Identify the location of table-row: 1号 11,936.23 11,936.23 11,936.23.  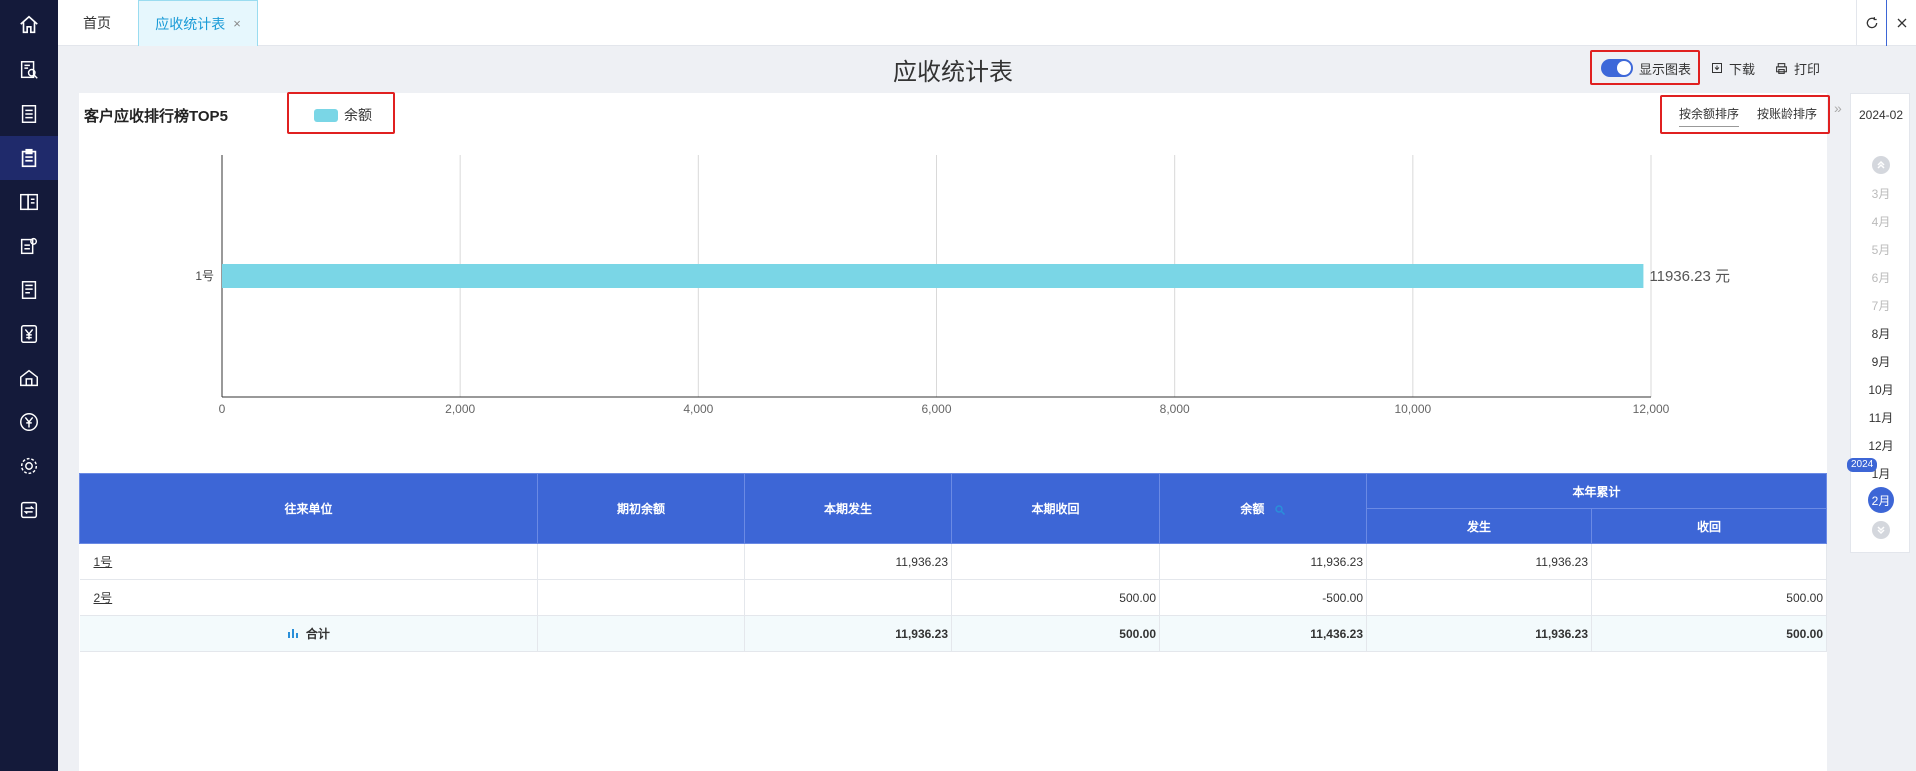
(953, 561).